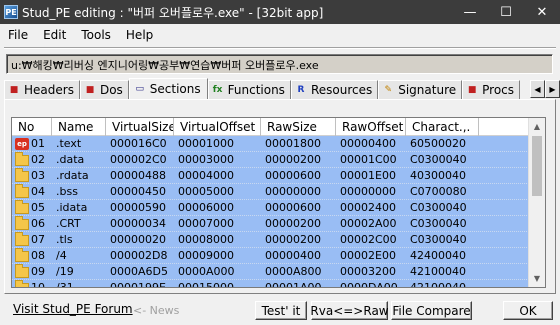  Describe the element at coordinates (38, 143) in the screenshot. I see `section-number: 01` at that location.